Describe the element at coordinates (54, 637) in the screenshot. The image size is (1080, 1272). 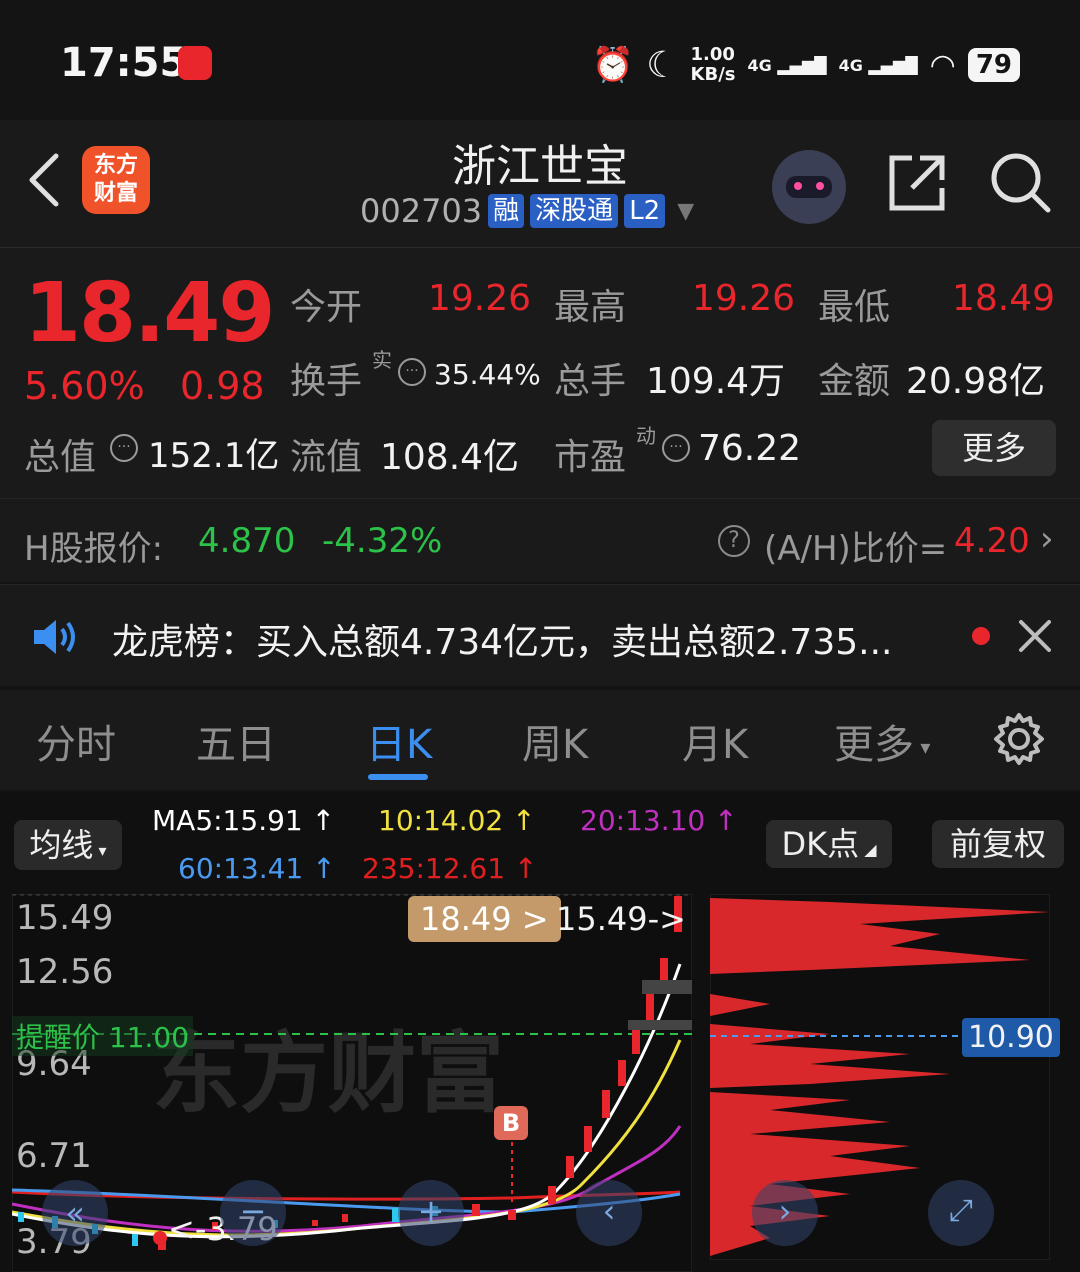
I see `speaker-icon` at that location.